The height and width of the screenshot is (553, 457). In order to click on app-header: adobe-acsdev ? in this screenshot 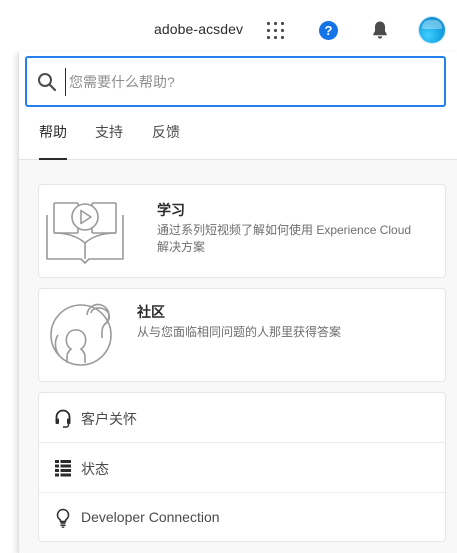, I will do `click(228, 29)`.